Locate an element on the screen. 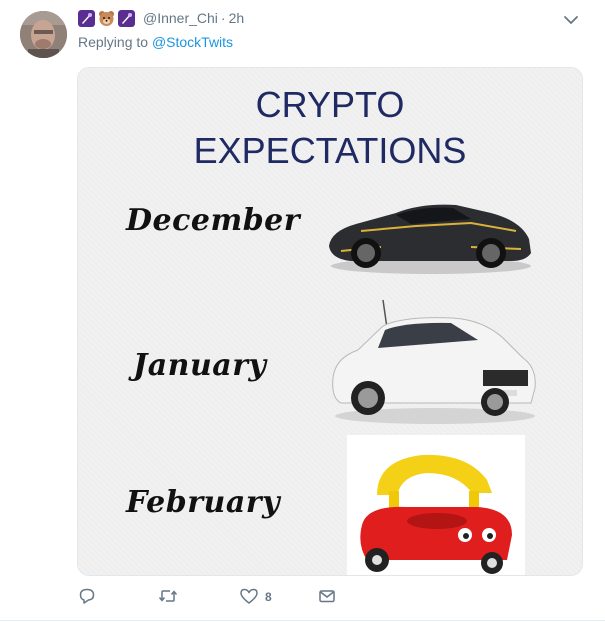 Image resolution: width=605 pixels, height=622 pixels. tweet-action-bar: 8 is located at coordinates (228, 597).